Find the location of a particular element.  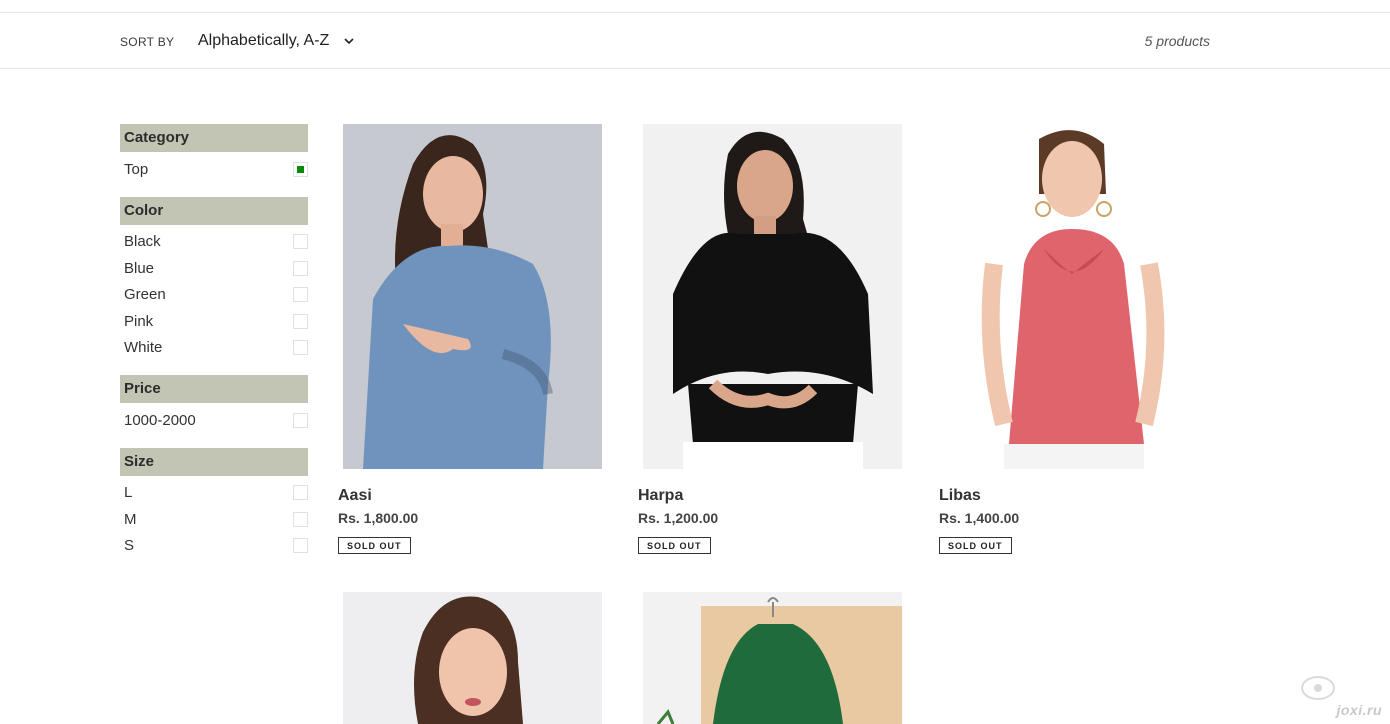

sort-select: Alphabetically, A-Z is located at coordinates (276, 41).